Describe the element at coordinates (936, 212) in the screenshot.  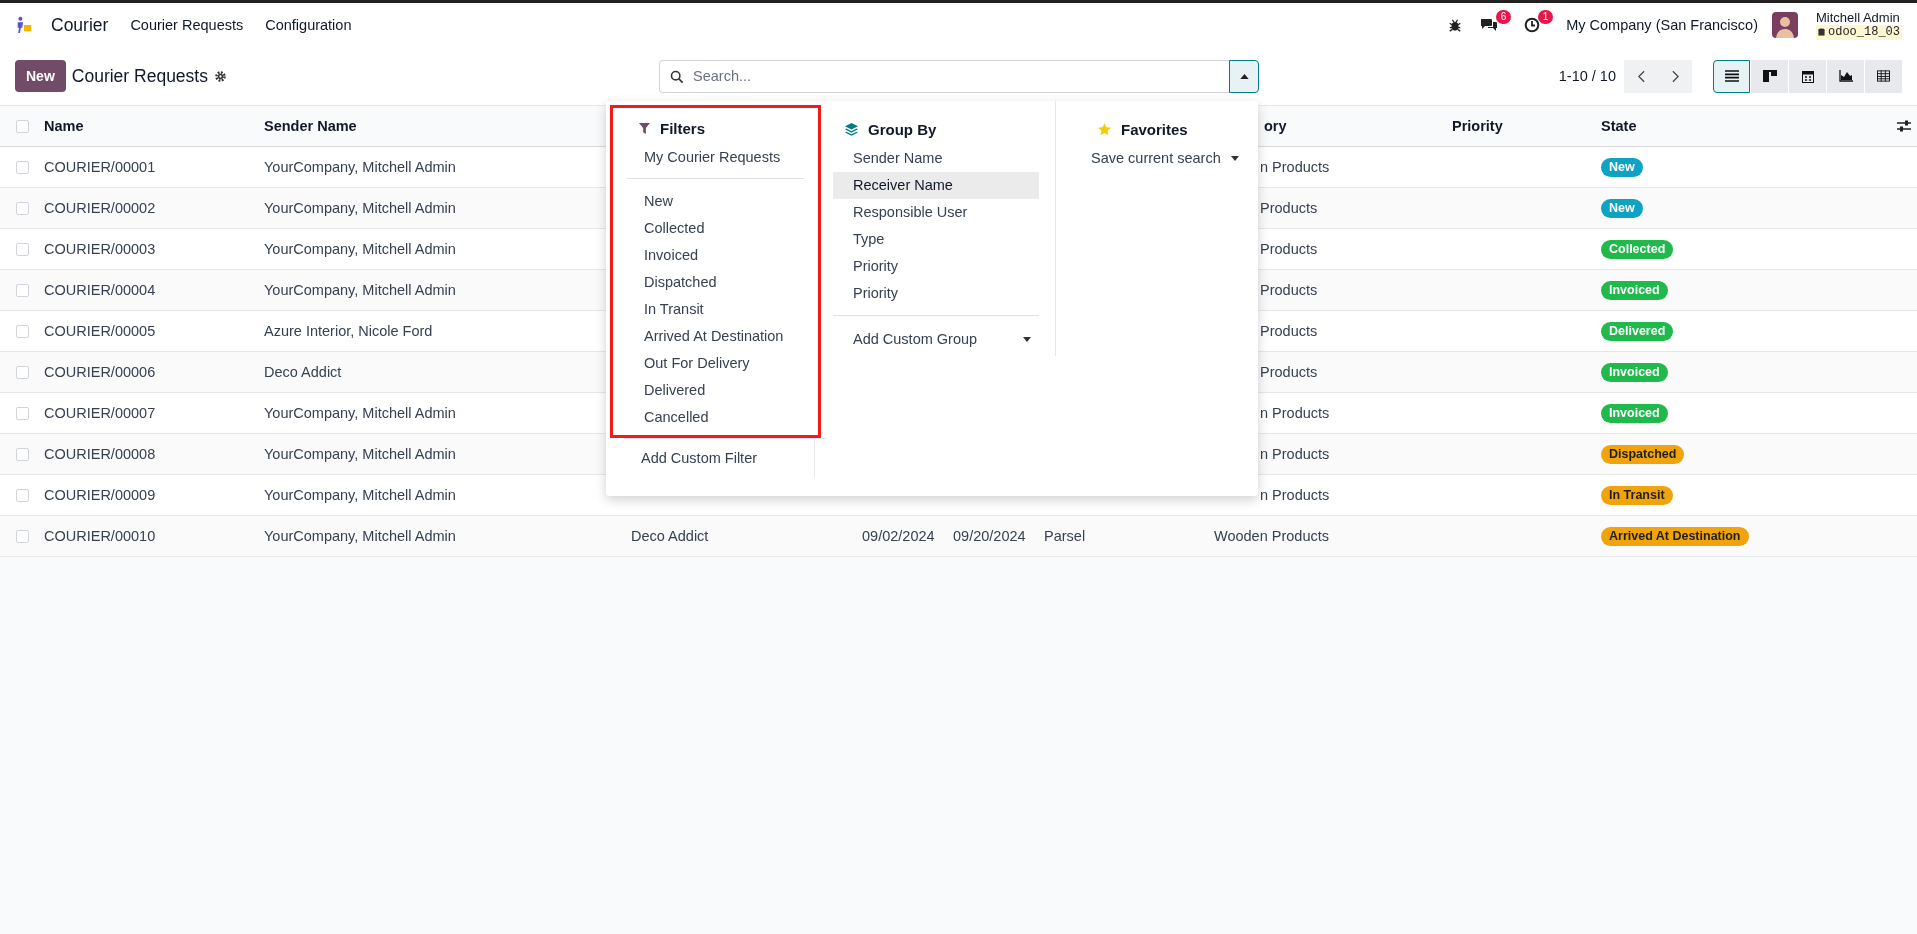
I see `group-by-option: Responsible User` at that location.